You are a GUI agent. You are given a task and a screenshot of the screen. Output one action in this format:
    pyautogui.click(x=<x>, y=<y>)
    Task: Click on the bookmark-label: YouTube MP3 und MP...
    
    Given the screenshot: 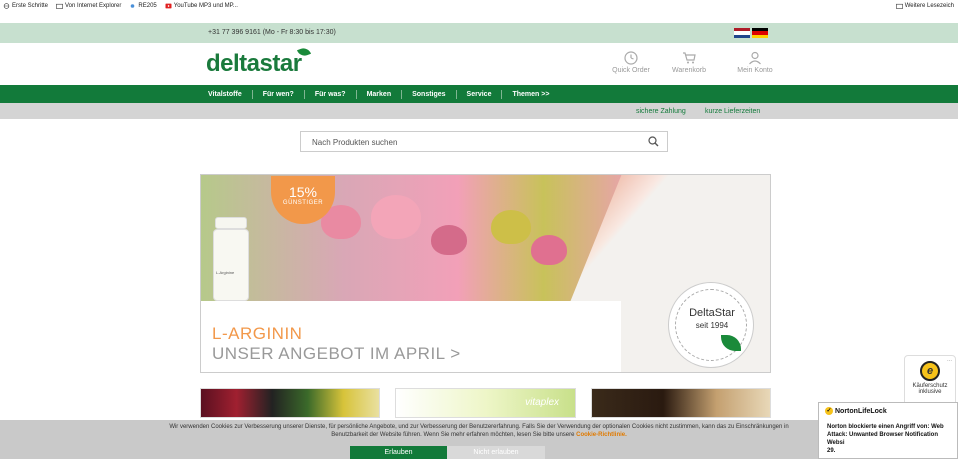 What is the action you would take?
    pyautogui.click(x=205, y=6)
    